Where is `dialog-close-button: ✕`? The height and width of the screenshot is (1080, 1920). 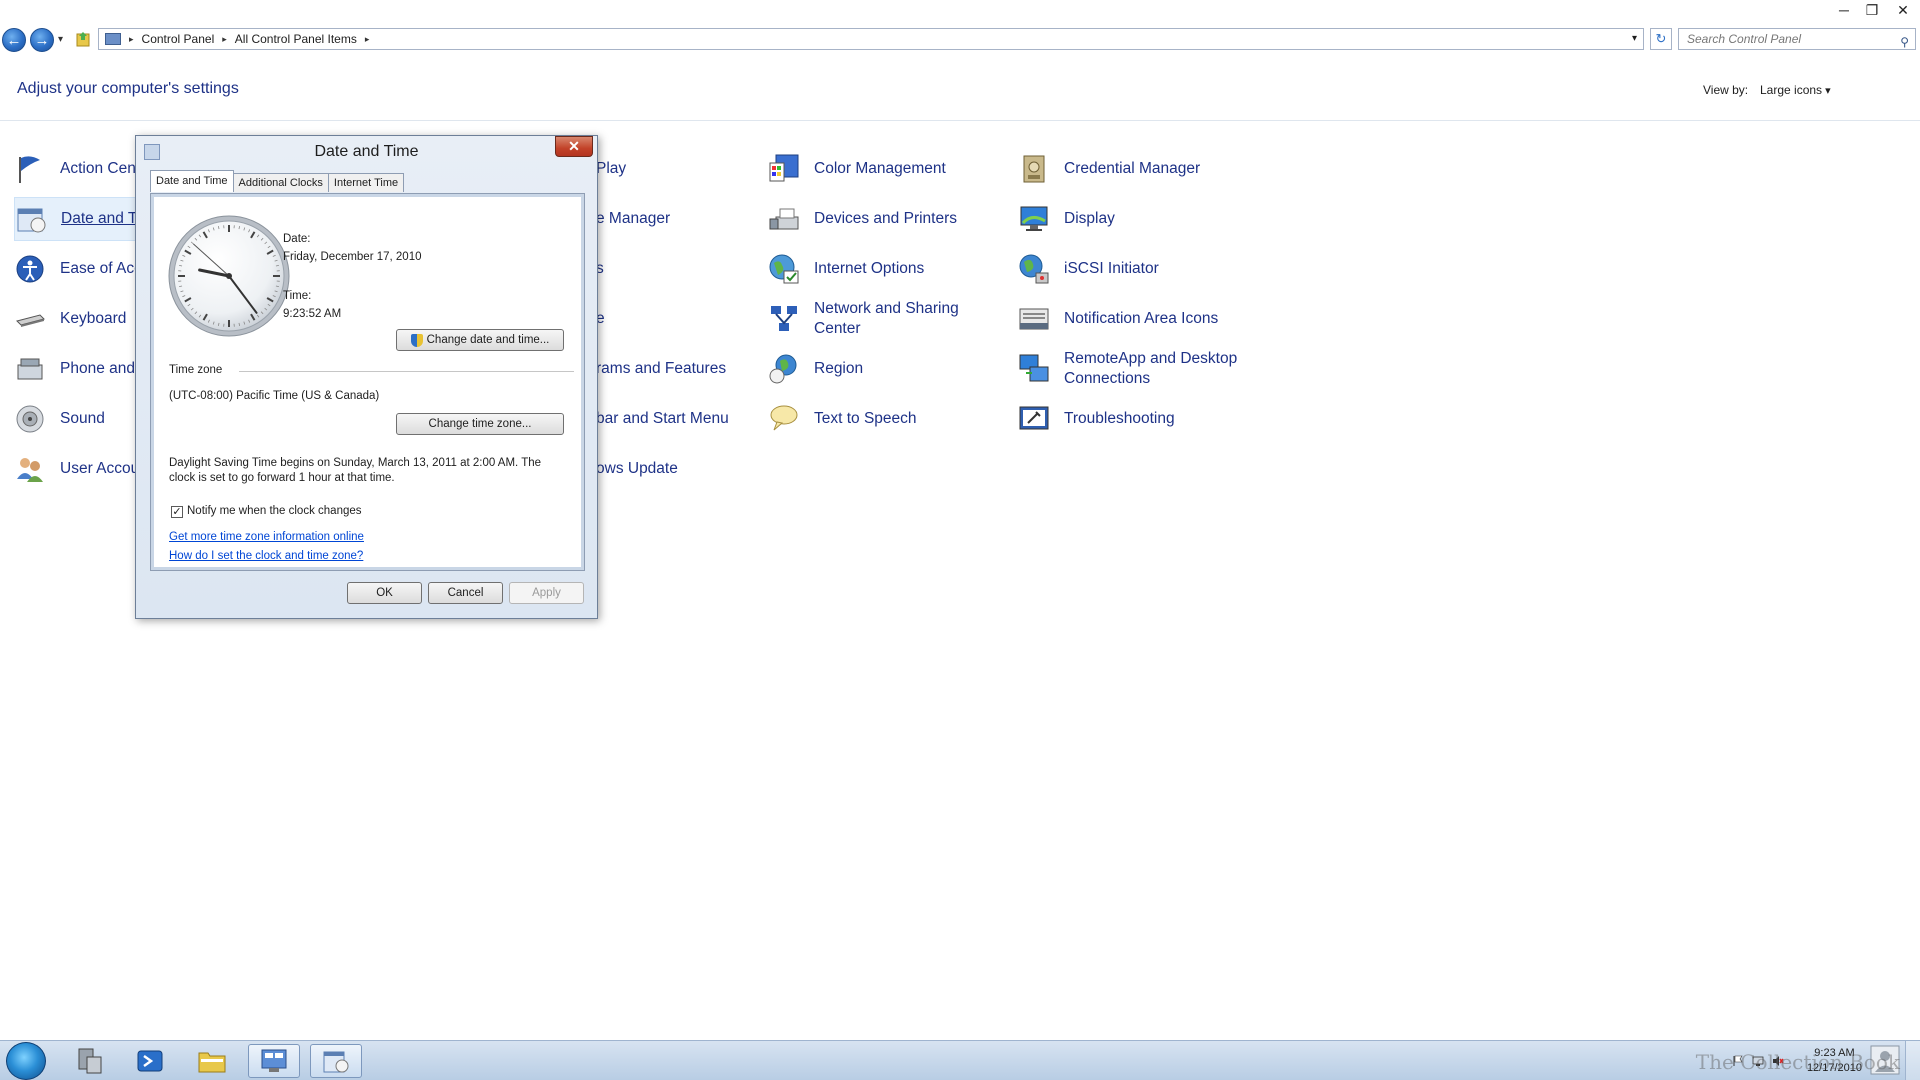 dialog-close-button: ✕ is located at coordinates (574, 146).